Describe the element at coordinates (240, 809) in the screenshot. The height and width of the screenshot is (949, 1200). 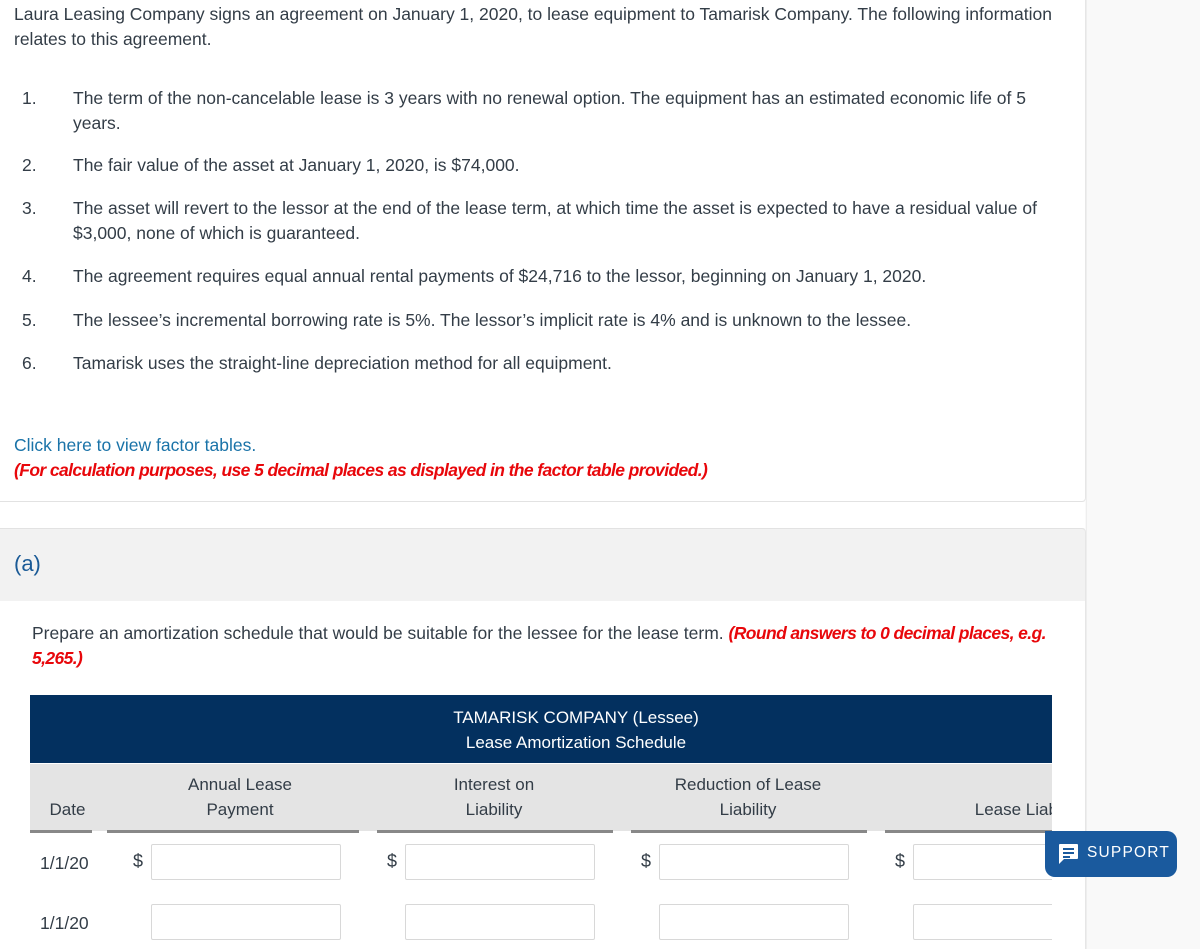
I see `column-header-label: Payment` at that location.